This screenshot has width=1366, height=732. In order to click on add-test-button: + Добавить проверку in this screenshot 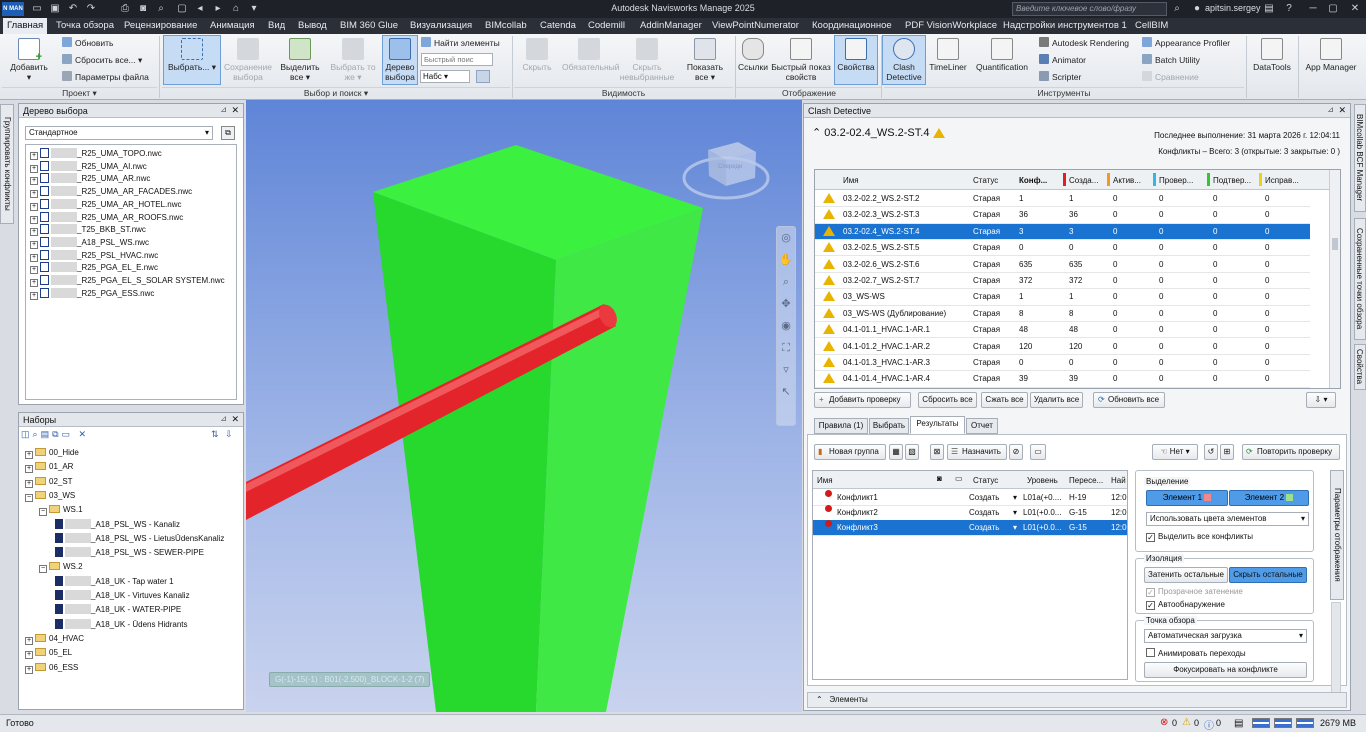, I will do `click(862, 400)`.